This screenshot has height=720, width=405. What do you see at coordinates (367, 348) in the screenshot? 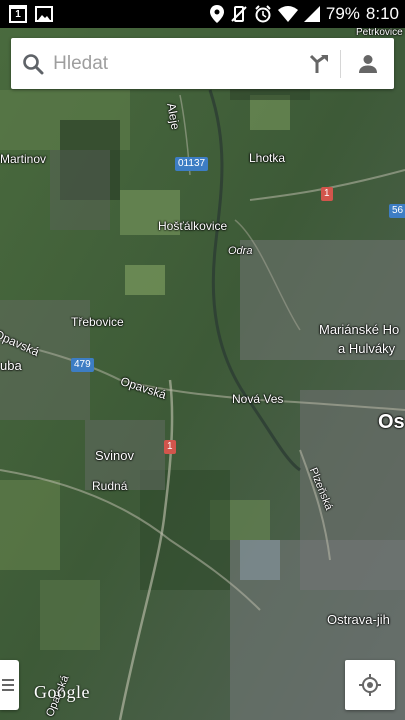
I see `map-label-marianske-hory-2: a Hulváky` at bounding box center [367, 348].